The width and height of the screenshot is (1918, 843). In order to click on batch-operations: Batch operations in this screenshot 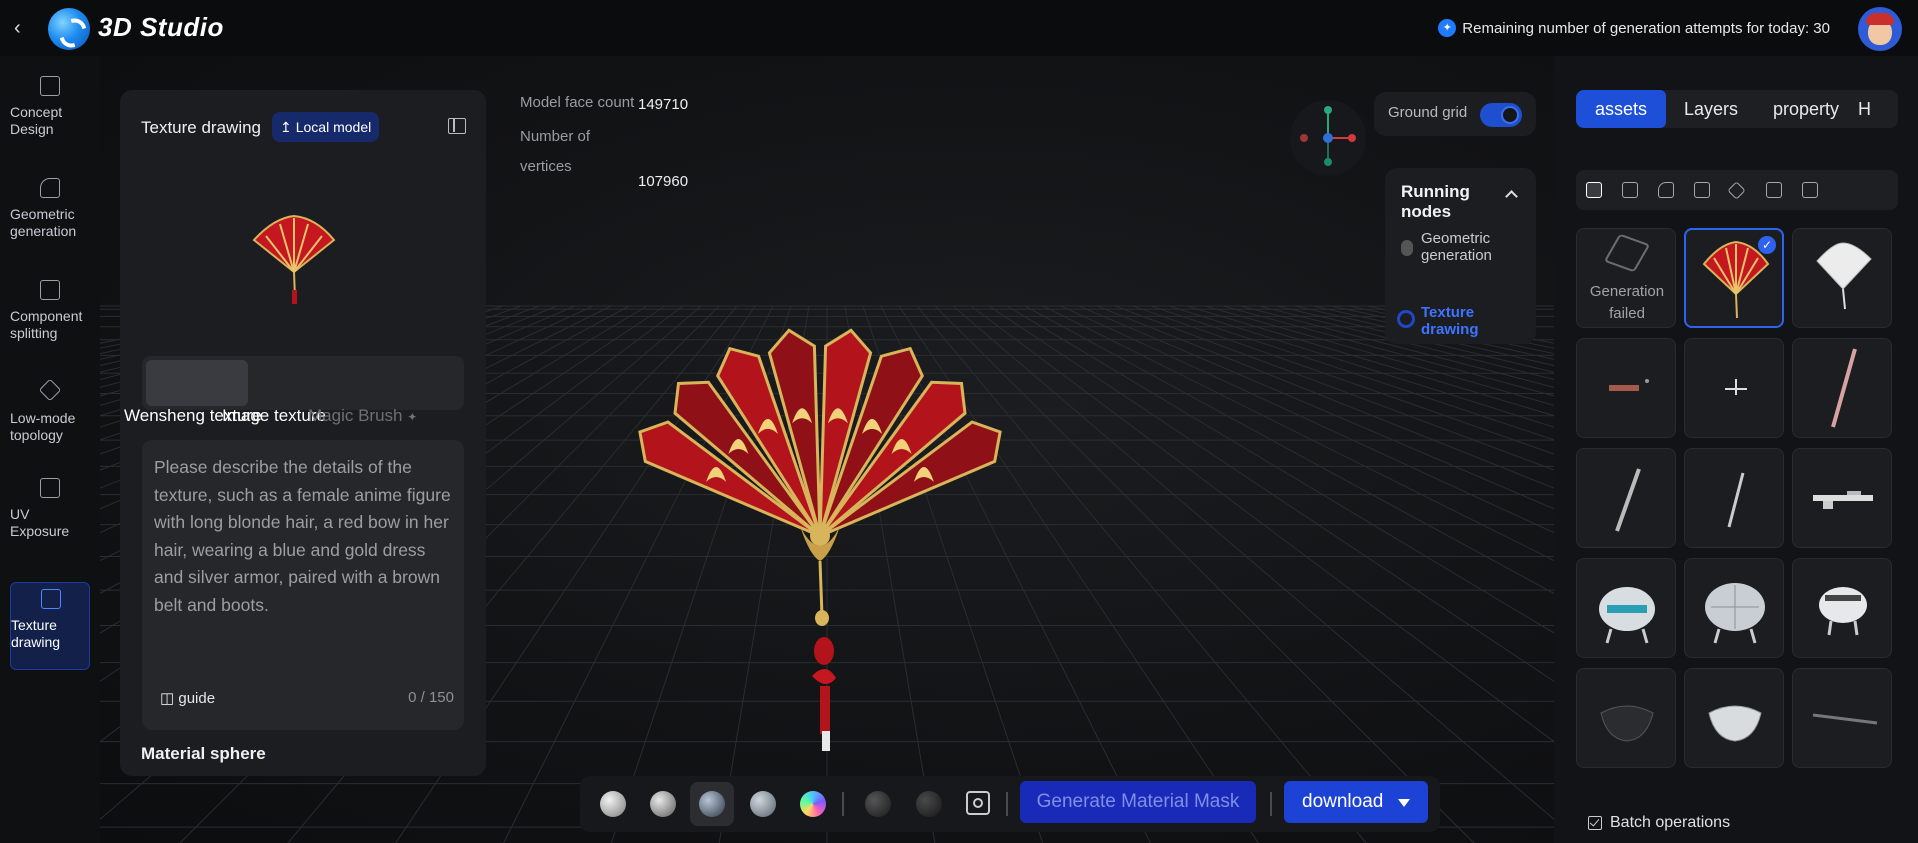, I will do `click(1659, 823)`.